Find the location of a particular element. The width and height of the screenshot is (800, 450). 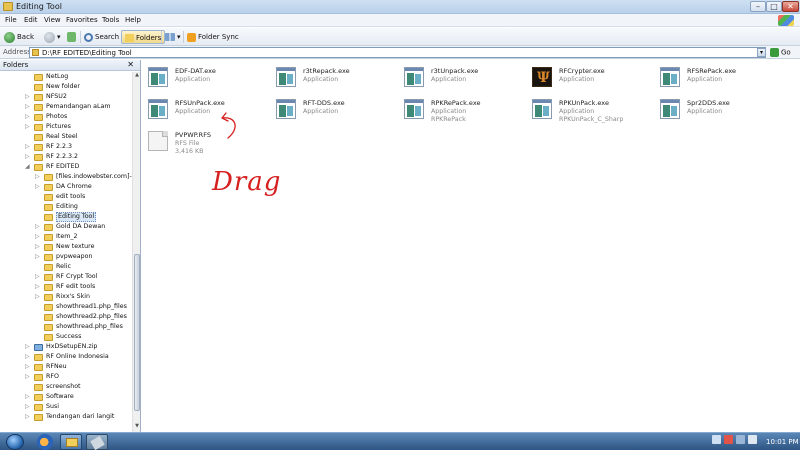

folders-pane-title: Folders is located at coordinates (16, 65).